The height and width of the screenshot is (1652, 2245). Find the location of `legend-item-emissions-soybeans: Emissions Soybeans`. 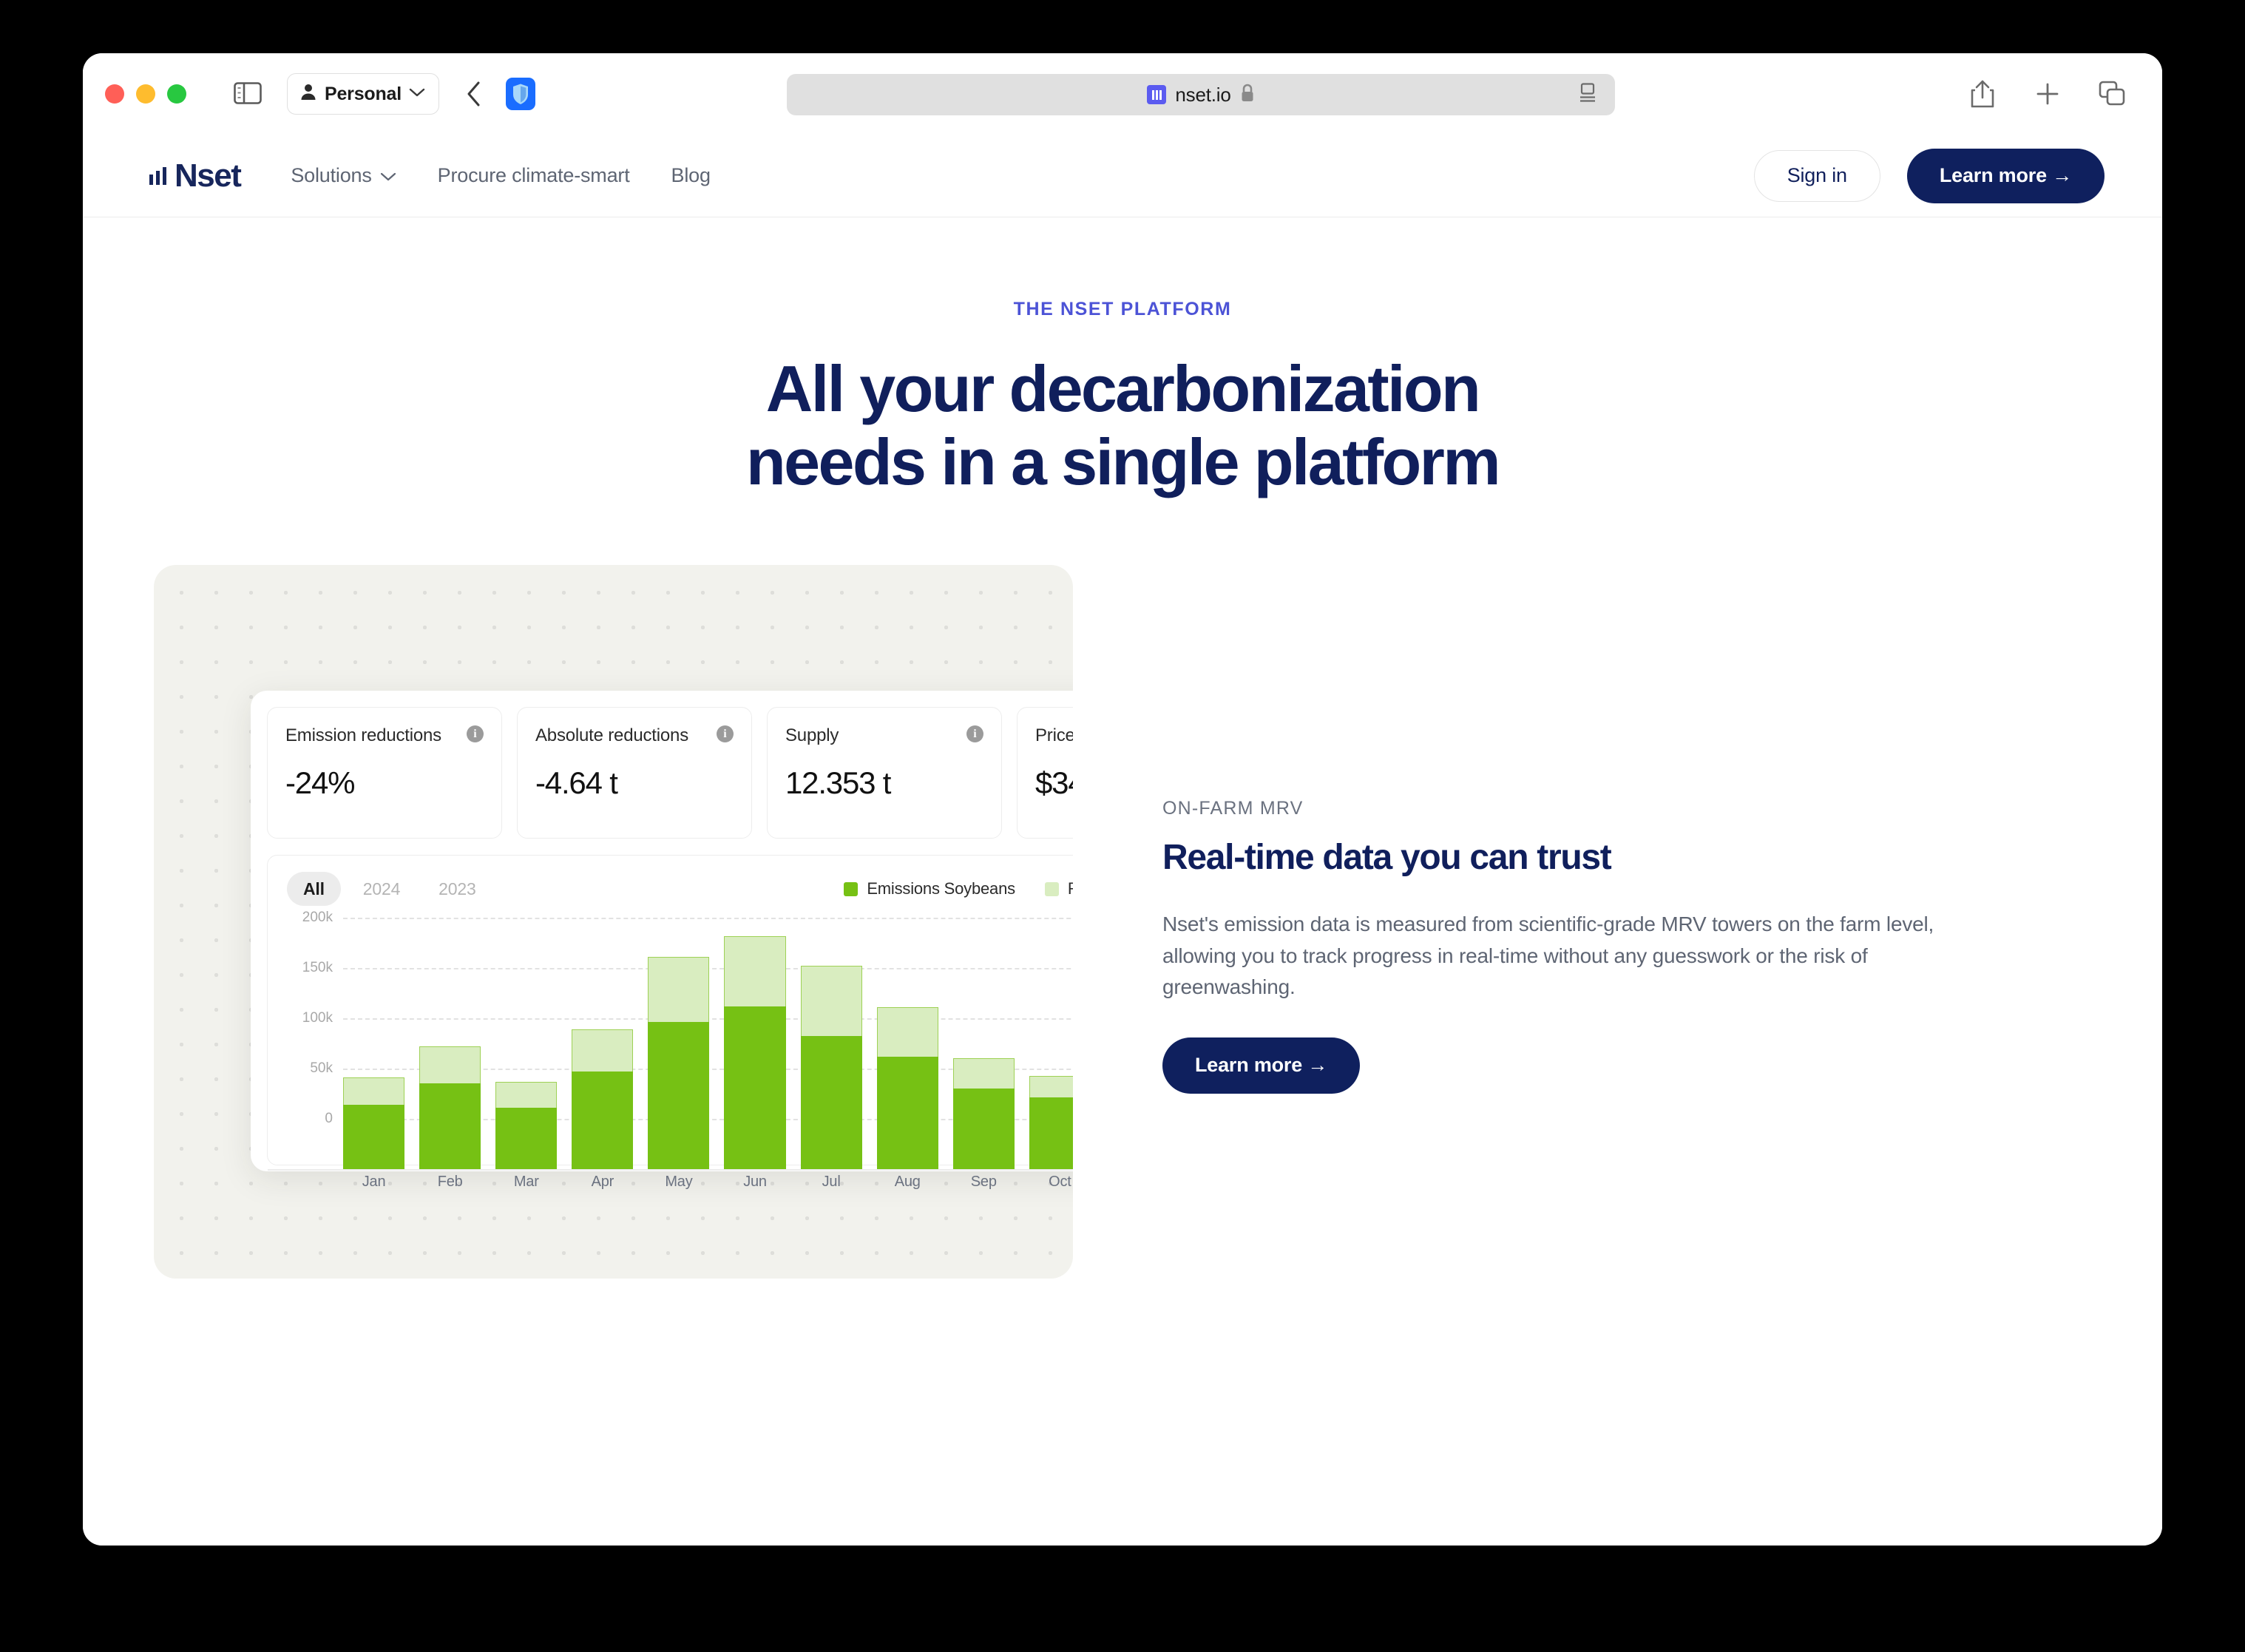

legend-item-emissions-soybeans: Emissions Soybeans is located at coordinates (929, 888).